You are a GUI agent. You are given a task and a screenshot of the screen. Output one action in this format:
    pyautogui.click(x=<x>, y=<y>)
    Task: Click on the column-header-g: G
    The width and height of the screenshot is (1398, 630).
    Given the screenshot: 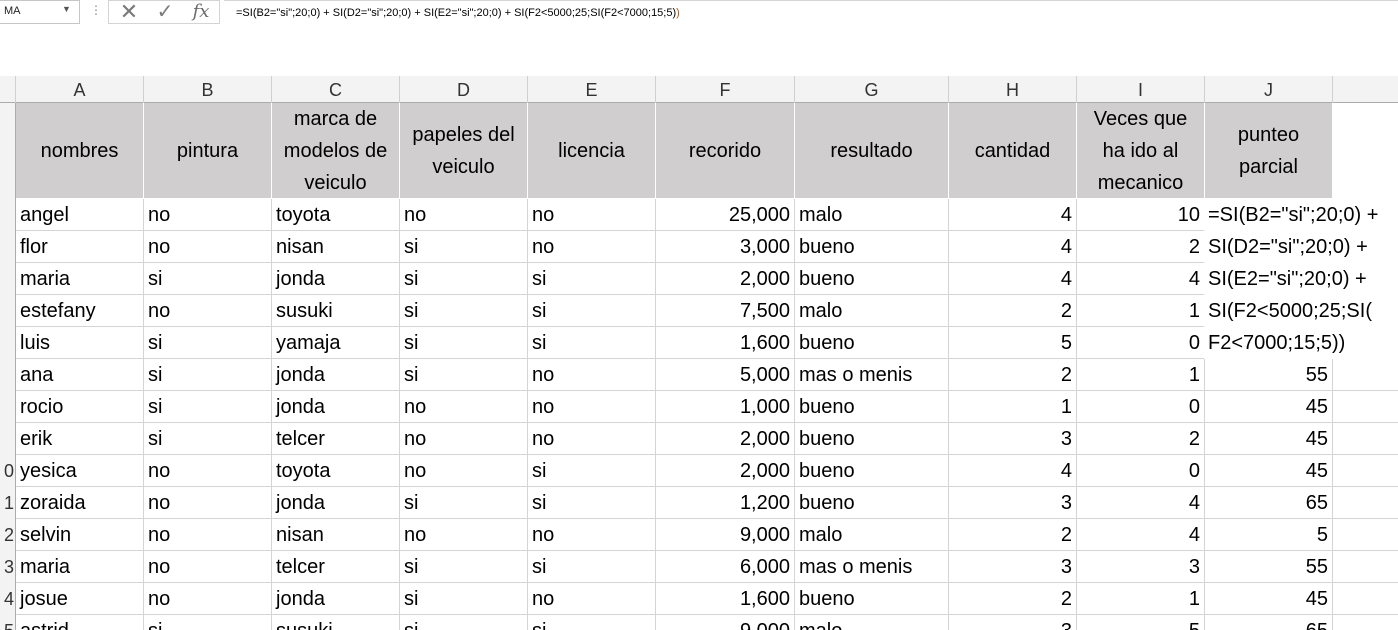 What is the action you would take?
    pyautogui.click(x=872, y=89)
    